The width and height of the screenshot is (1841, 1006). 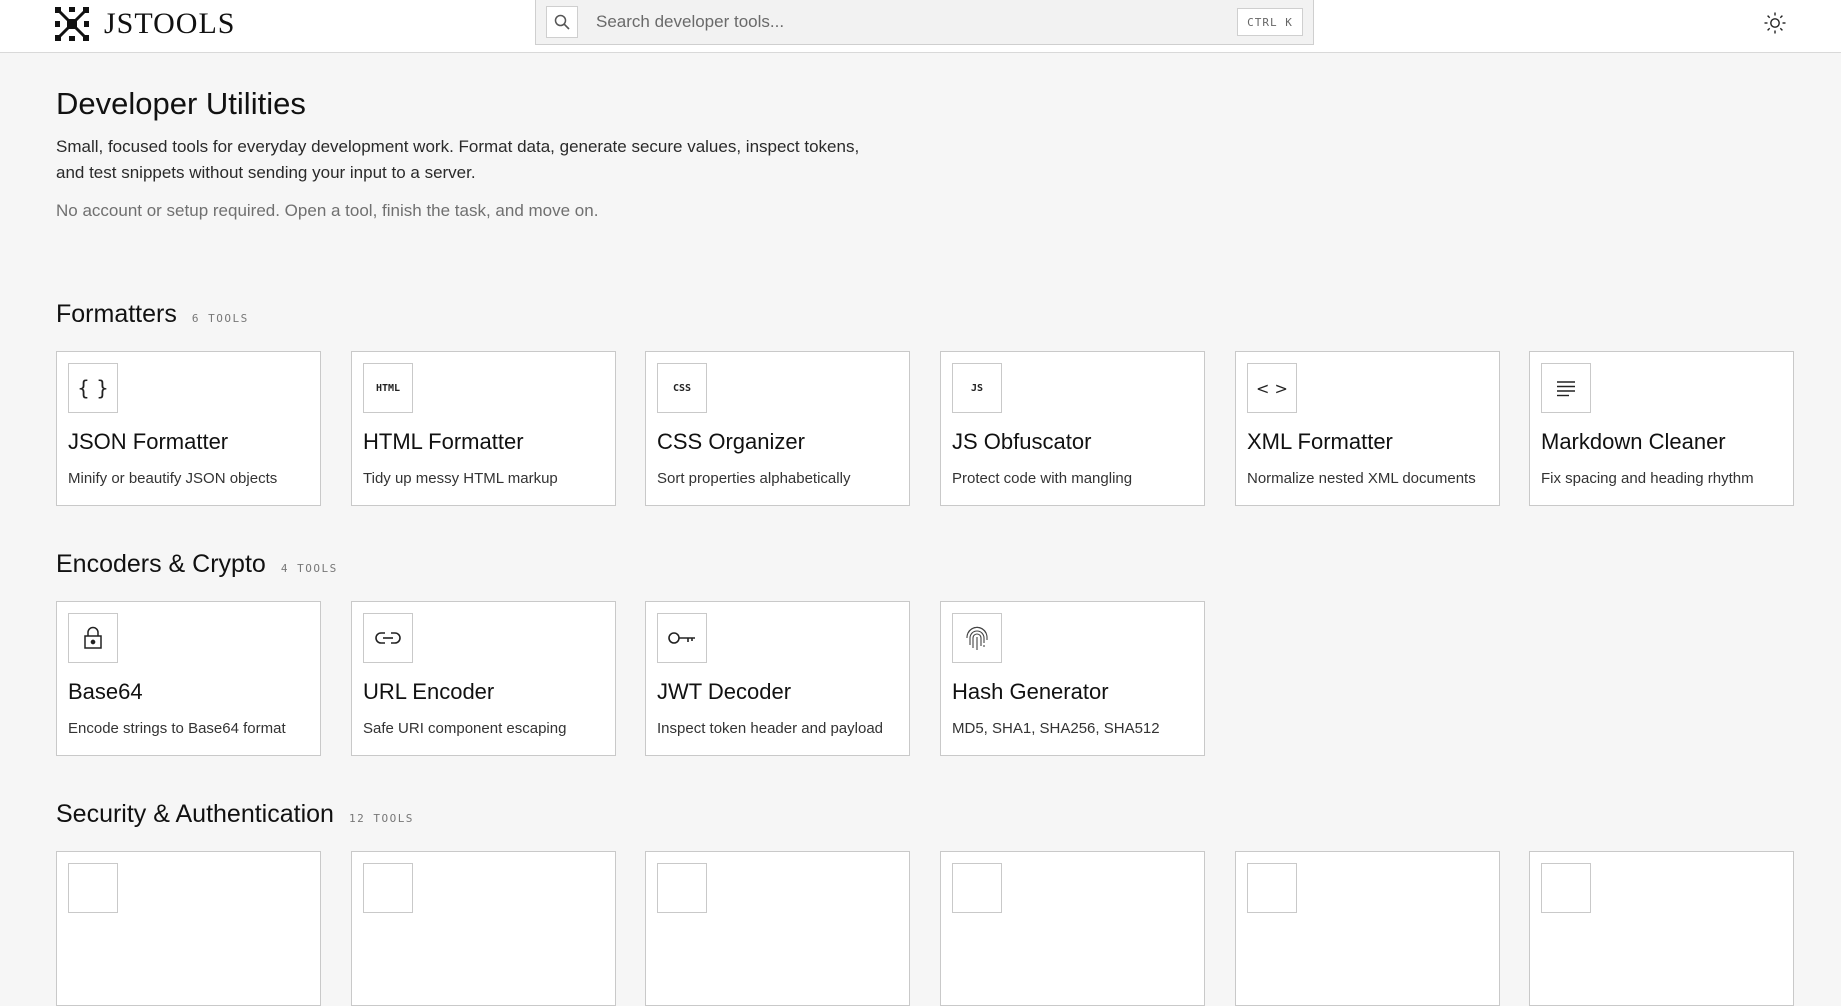 I want to click on search-bar: CTRL K, so click(x=924, y=22).